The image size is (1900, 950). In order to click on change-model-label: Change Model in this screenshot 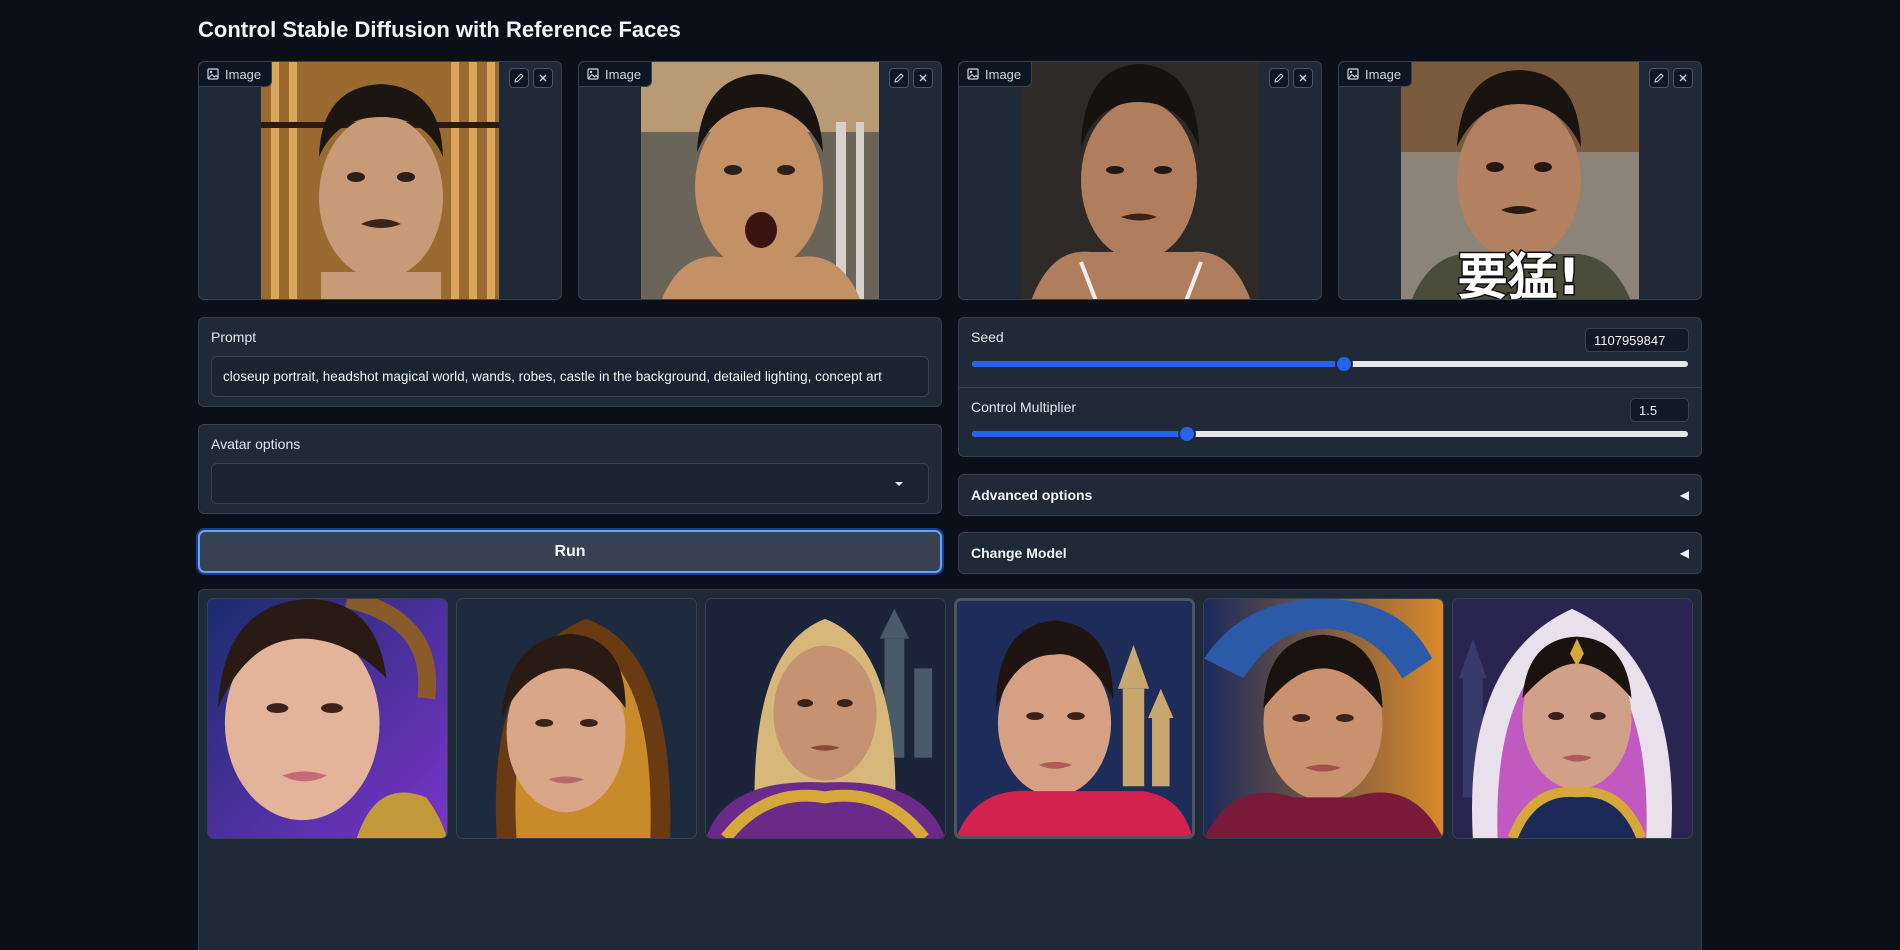, I will do `click(1019, 553)`.